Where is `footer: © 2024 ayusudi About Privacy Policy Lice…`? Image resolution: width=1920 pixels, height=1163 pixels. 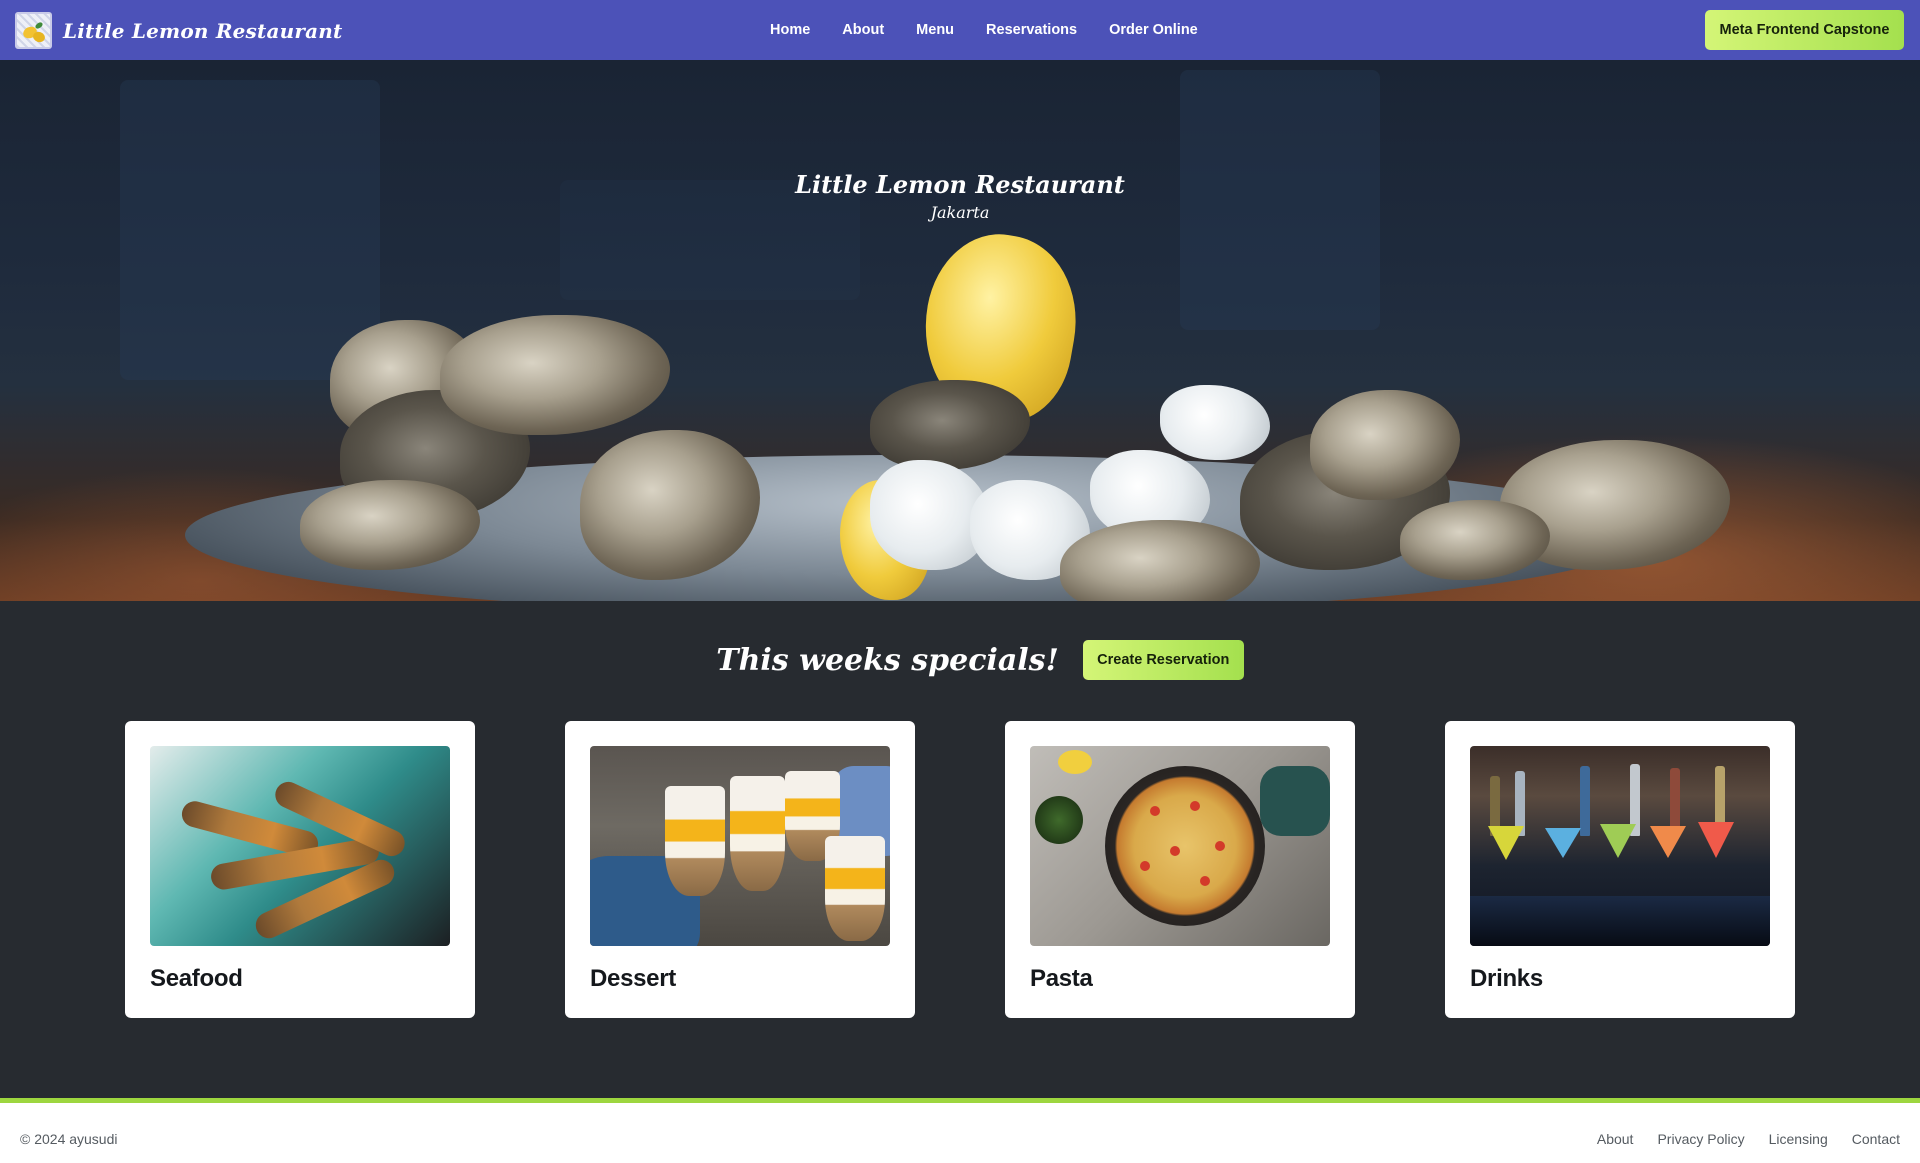
footer: © 2024 ayusudi About Privacy Policy Lice… is located at coordinates (960, 1130).